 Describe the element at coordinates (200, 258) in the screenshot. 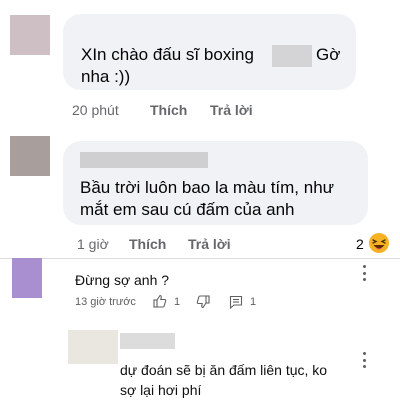

I see `divider` at that location.